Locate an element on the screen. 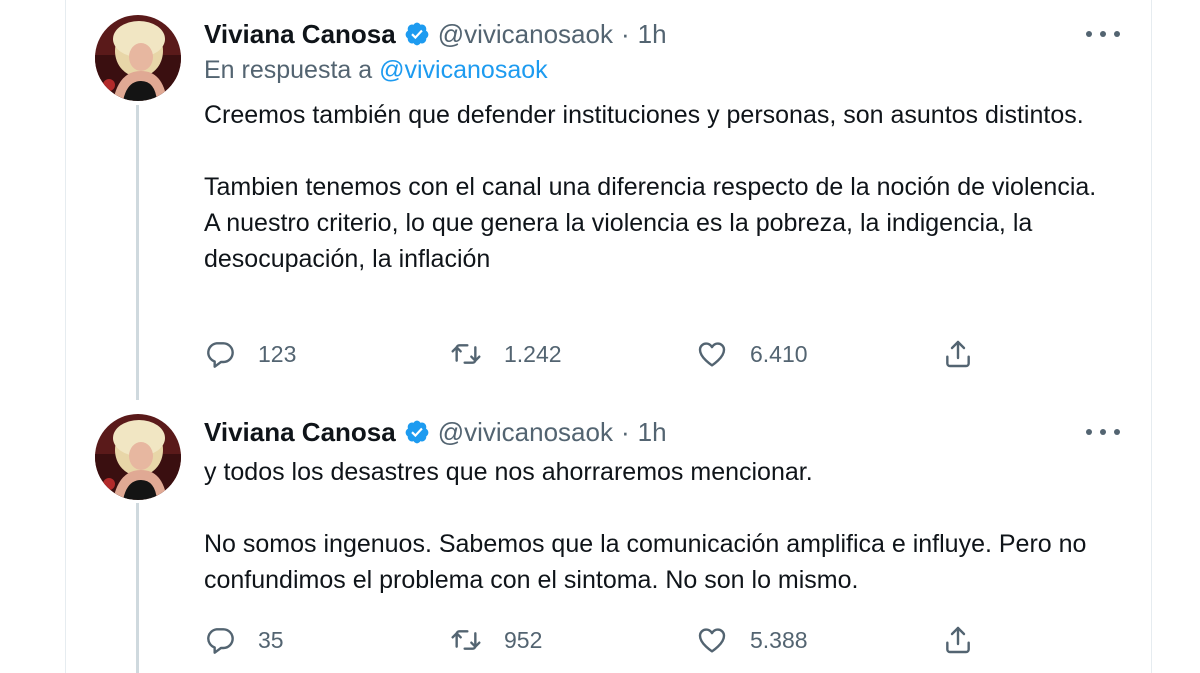  retweet-count: 952 is located at coordinates (523, 639).